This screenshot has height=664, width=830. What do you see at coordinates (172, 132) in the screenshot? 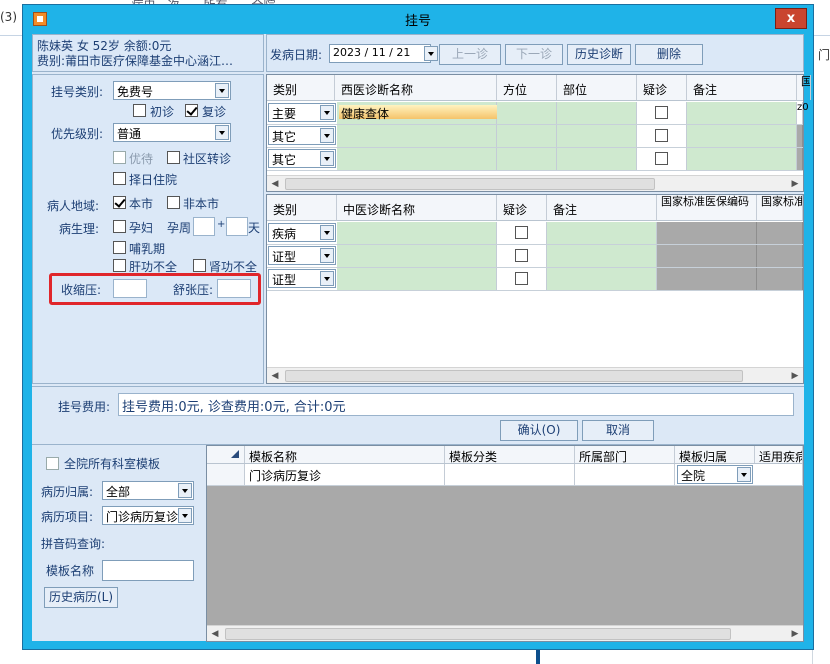
I see `priority-select: 普通` at bounding box center [172, 132].